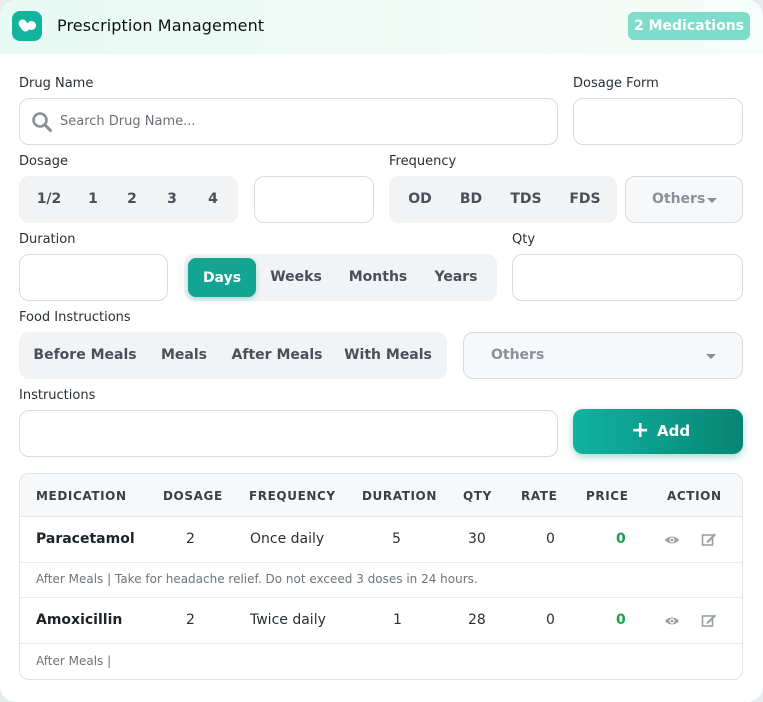  I want to click on food-option-meals: Meals, so click(184, 355).